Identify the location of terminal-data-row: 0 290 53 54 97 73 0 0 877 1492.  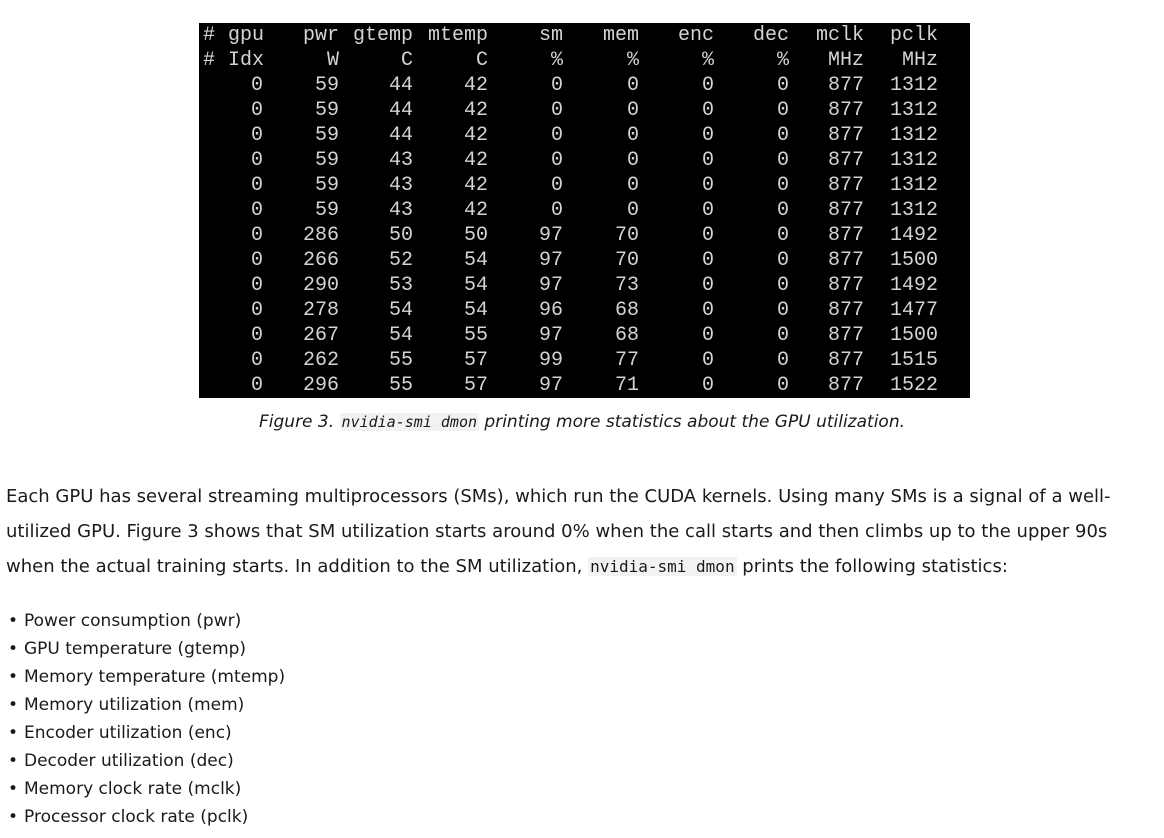
(584, 285).